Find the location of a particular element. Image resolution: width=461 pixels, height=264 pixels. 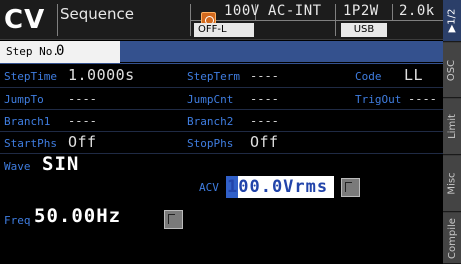

branch1-label: Branch1 is located at coordinates (27, 121).